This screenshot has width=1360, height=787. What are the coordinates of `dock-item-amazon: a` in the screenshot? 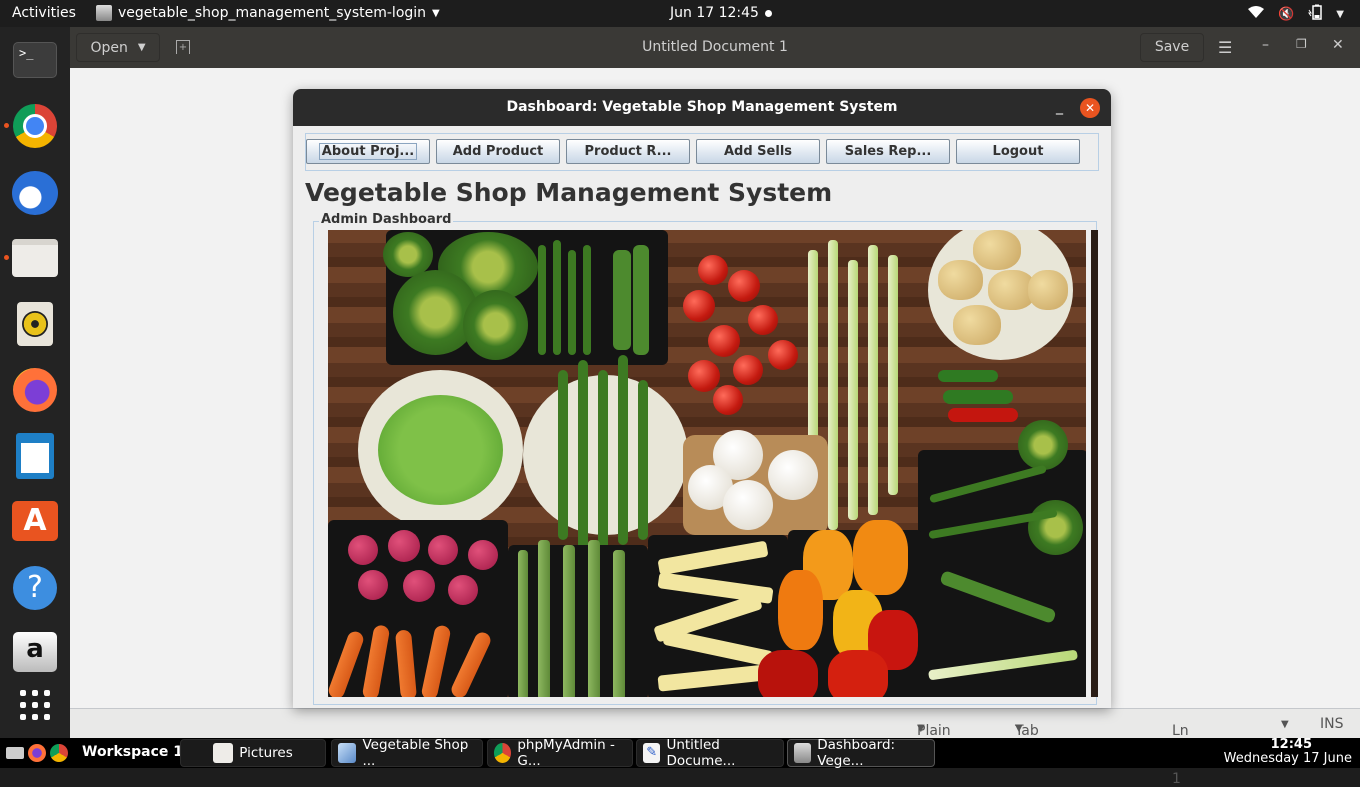 It's located at (35, 652).